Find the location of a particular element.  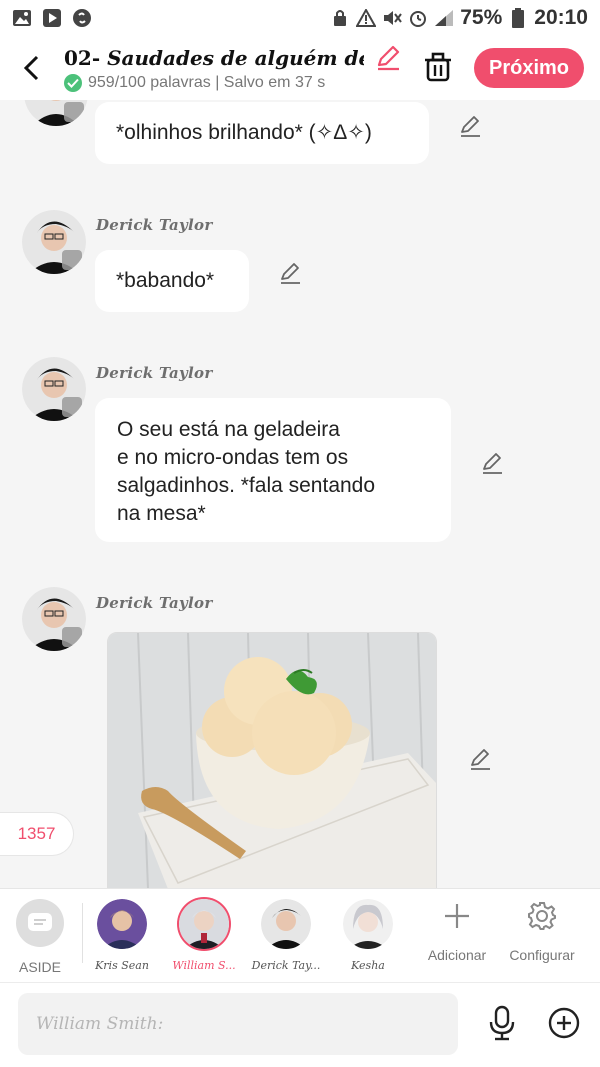

character-kesha: Kesha is located at coordinates (368, 935).